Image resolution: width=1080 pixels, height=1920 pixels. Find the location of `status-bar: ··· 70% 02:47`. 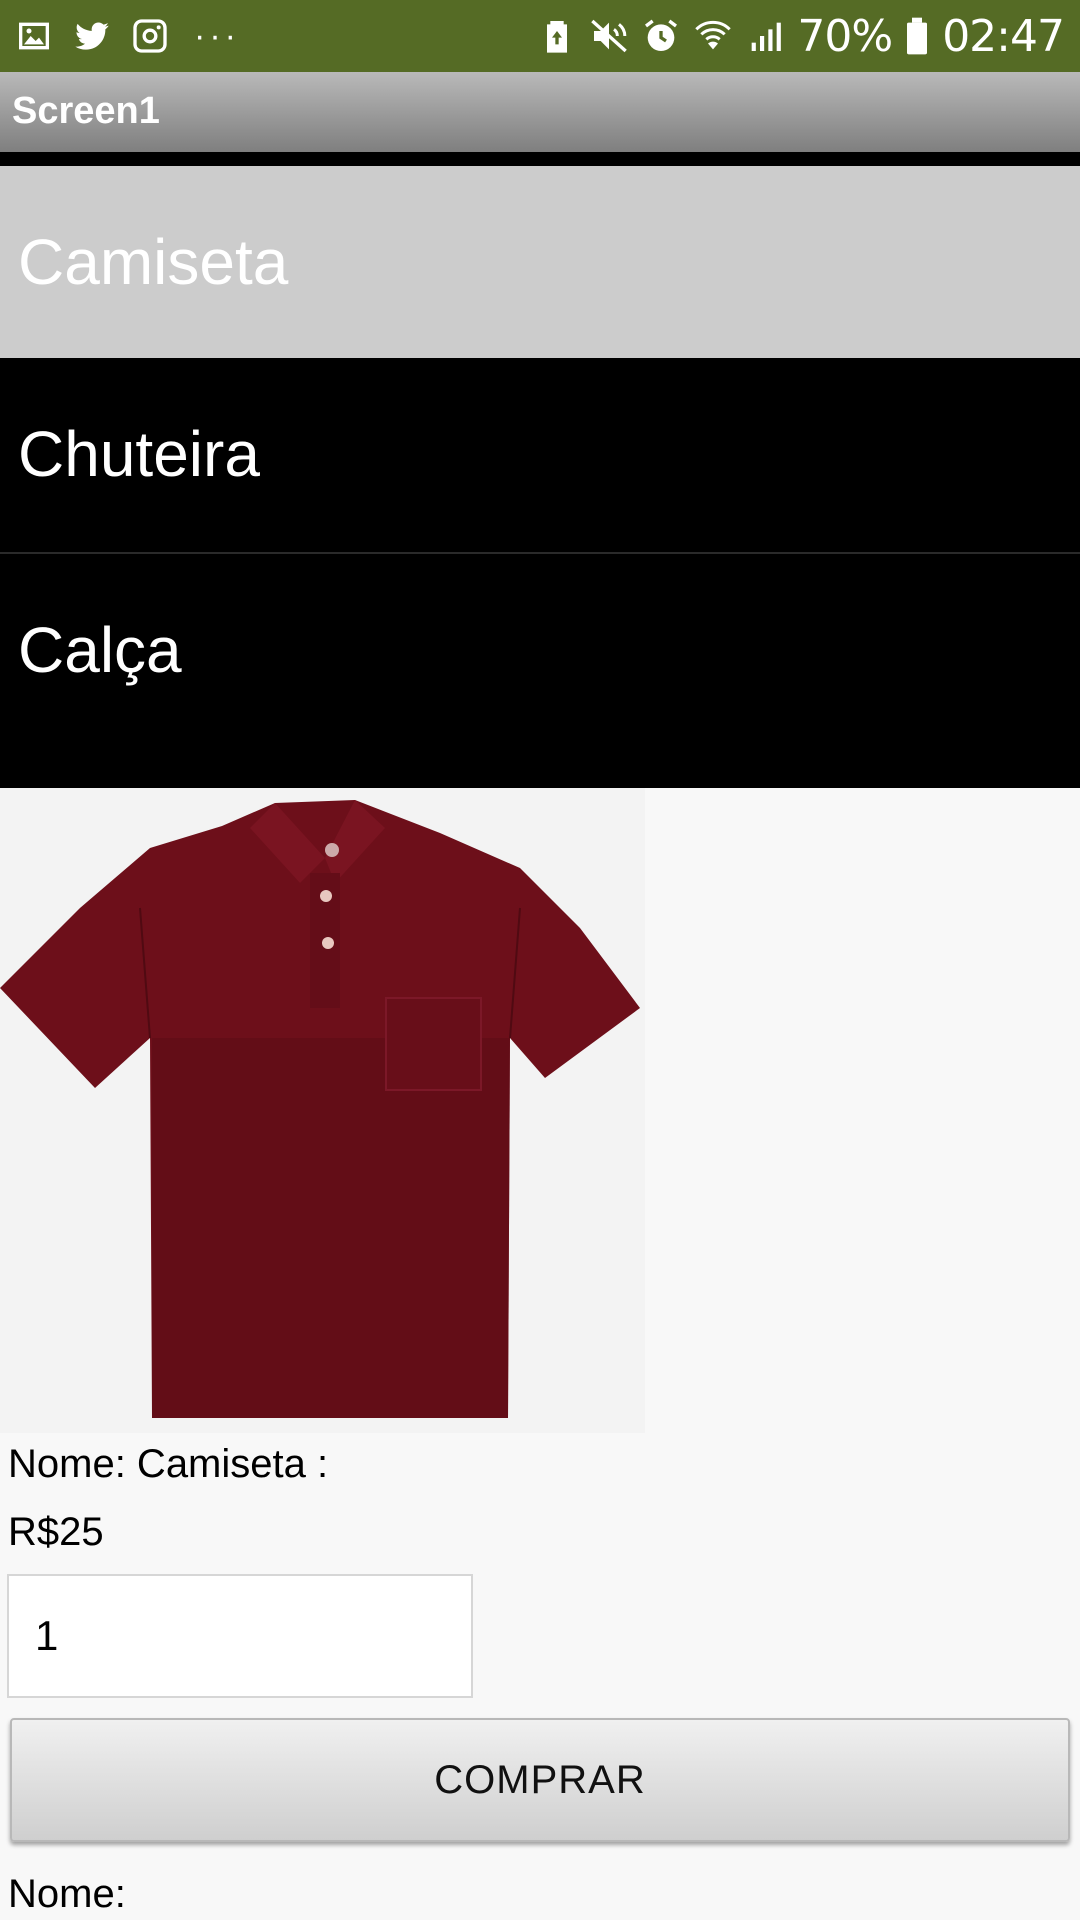

status-bar: ··· 70% 02:47 is located at coordinates (540, 36).